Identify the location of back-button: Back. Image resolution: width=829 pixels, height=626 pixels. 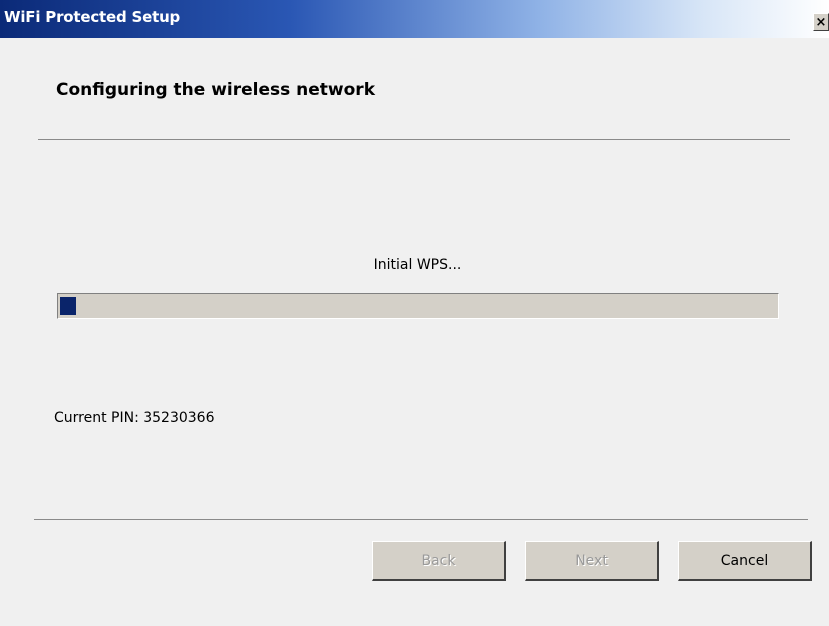
(439, 561).